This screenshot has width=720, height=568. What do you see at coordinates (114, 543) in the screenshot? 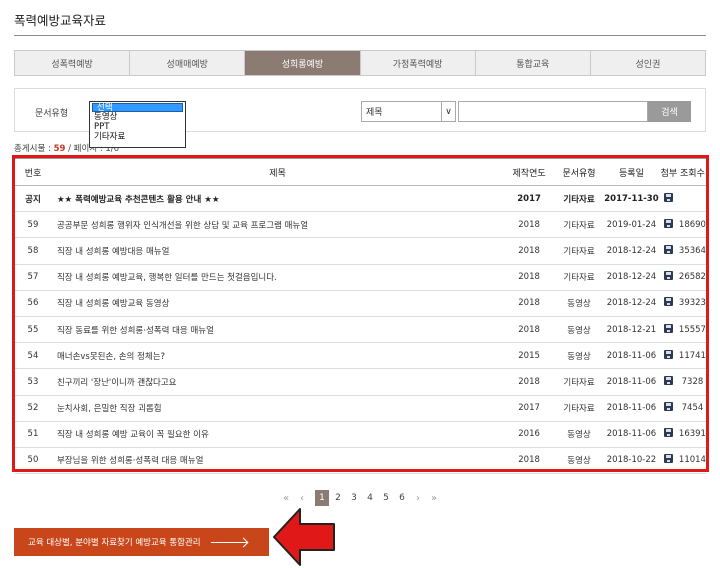
I see `integrated-management-label: 교육 대상별, 분야별 자료찾기 예방교육 통합관리` at bounding box center [114, 543].